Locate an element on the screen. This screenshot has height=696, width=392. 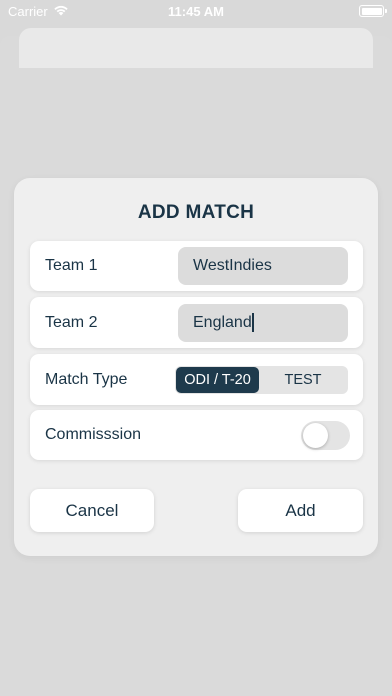
team2-value: England is located at coordinates (222, 322).